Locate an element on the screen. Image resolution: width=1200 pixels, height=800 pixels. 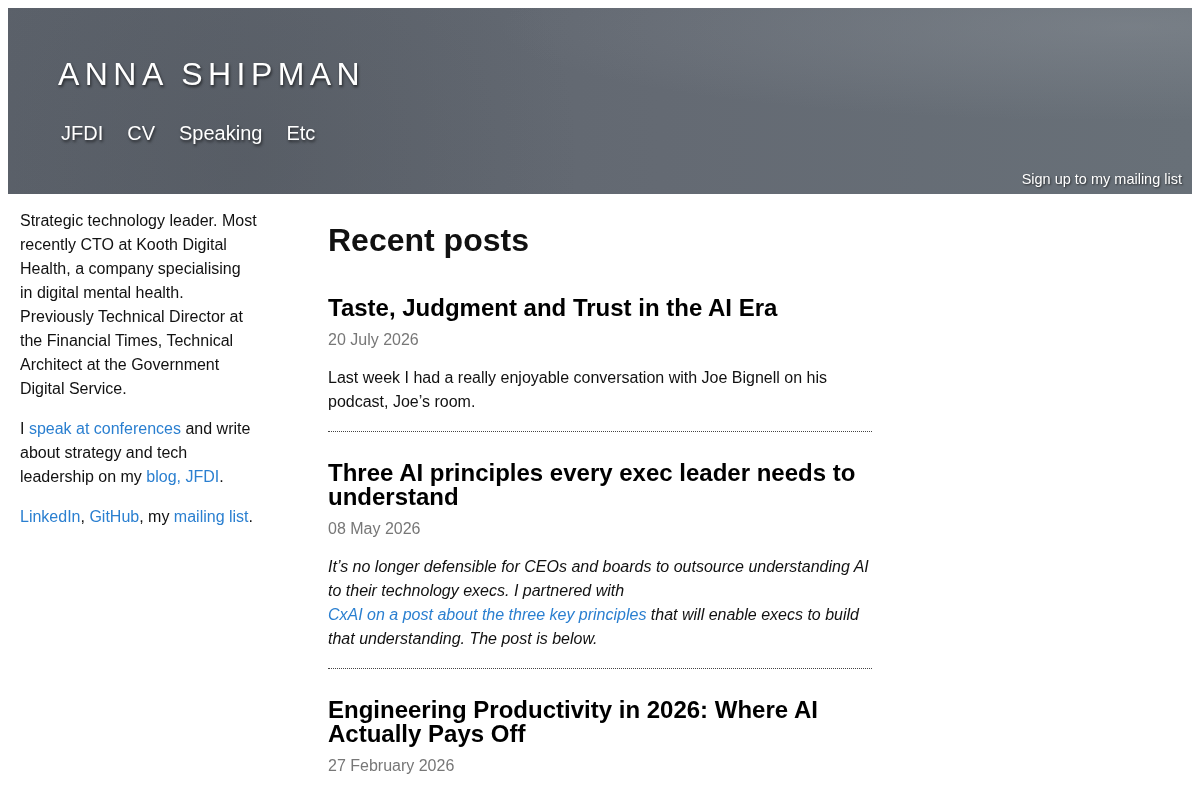
nav-link: Speaking is located at coordinates (221, 133).